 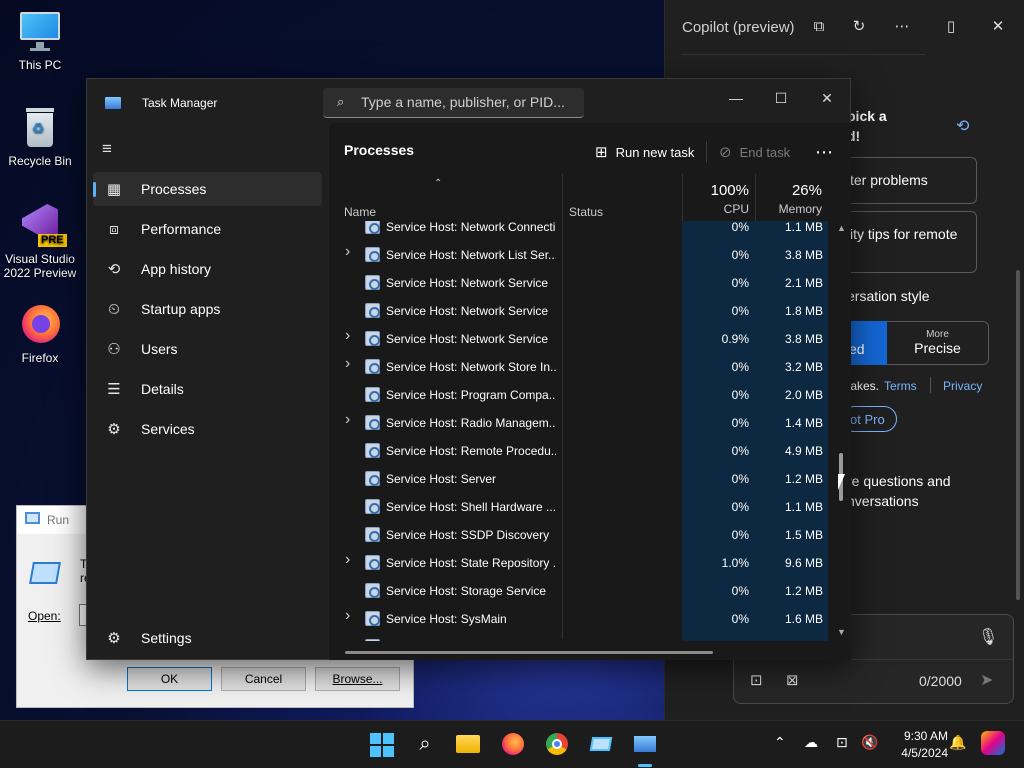 What do you see at coordinates (951, 27) in the screenshot?
I see `dock-panel-icon: ▯` at bounding box center [951, 27].